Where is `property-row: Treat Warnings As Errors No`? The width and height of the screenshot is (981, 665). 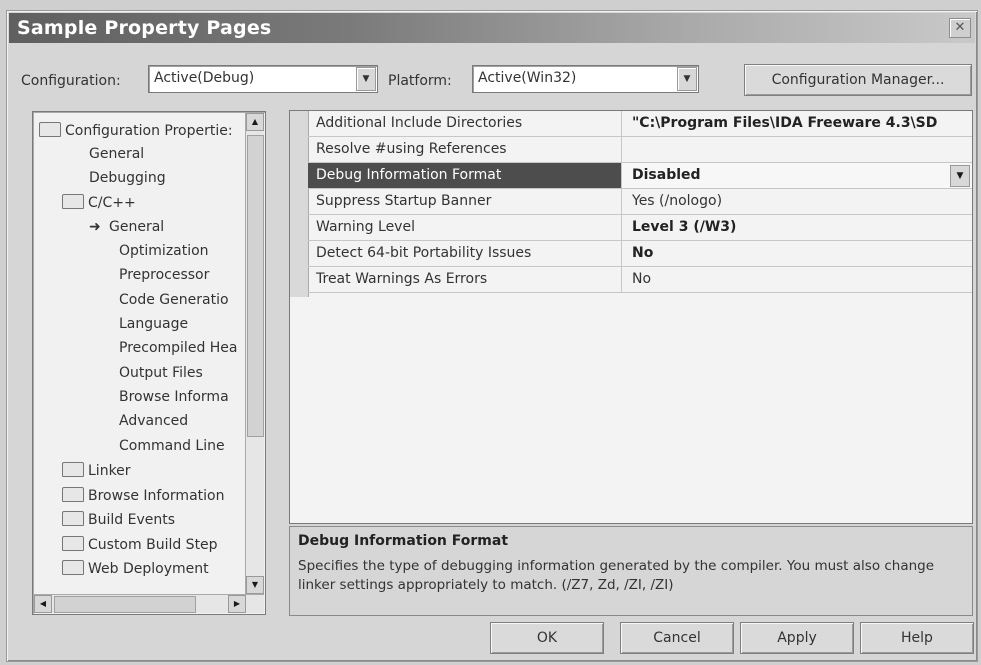
property-row: Treat Warnings As Errors No is located at coordinates (640, 280).